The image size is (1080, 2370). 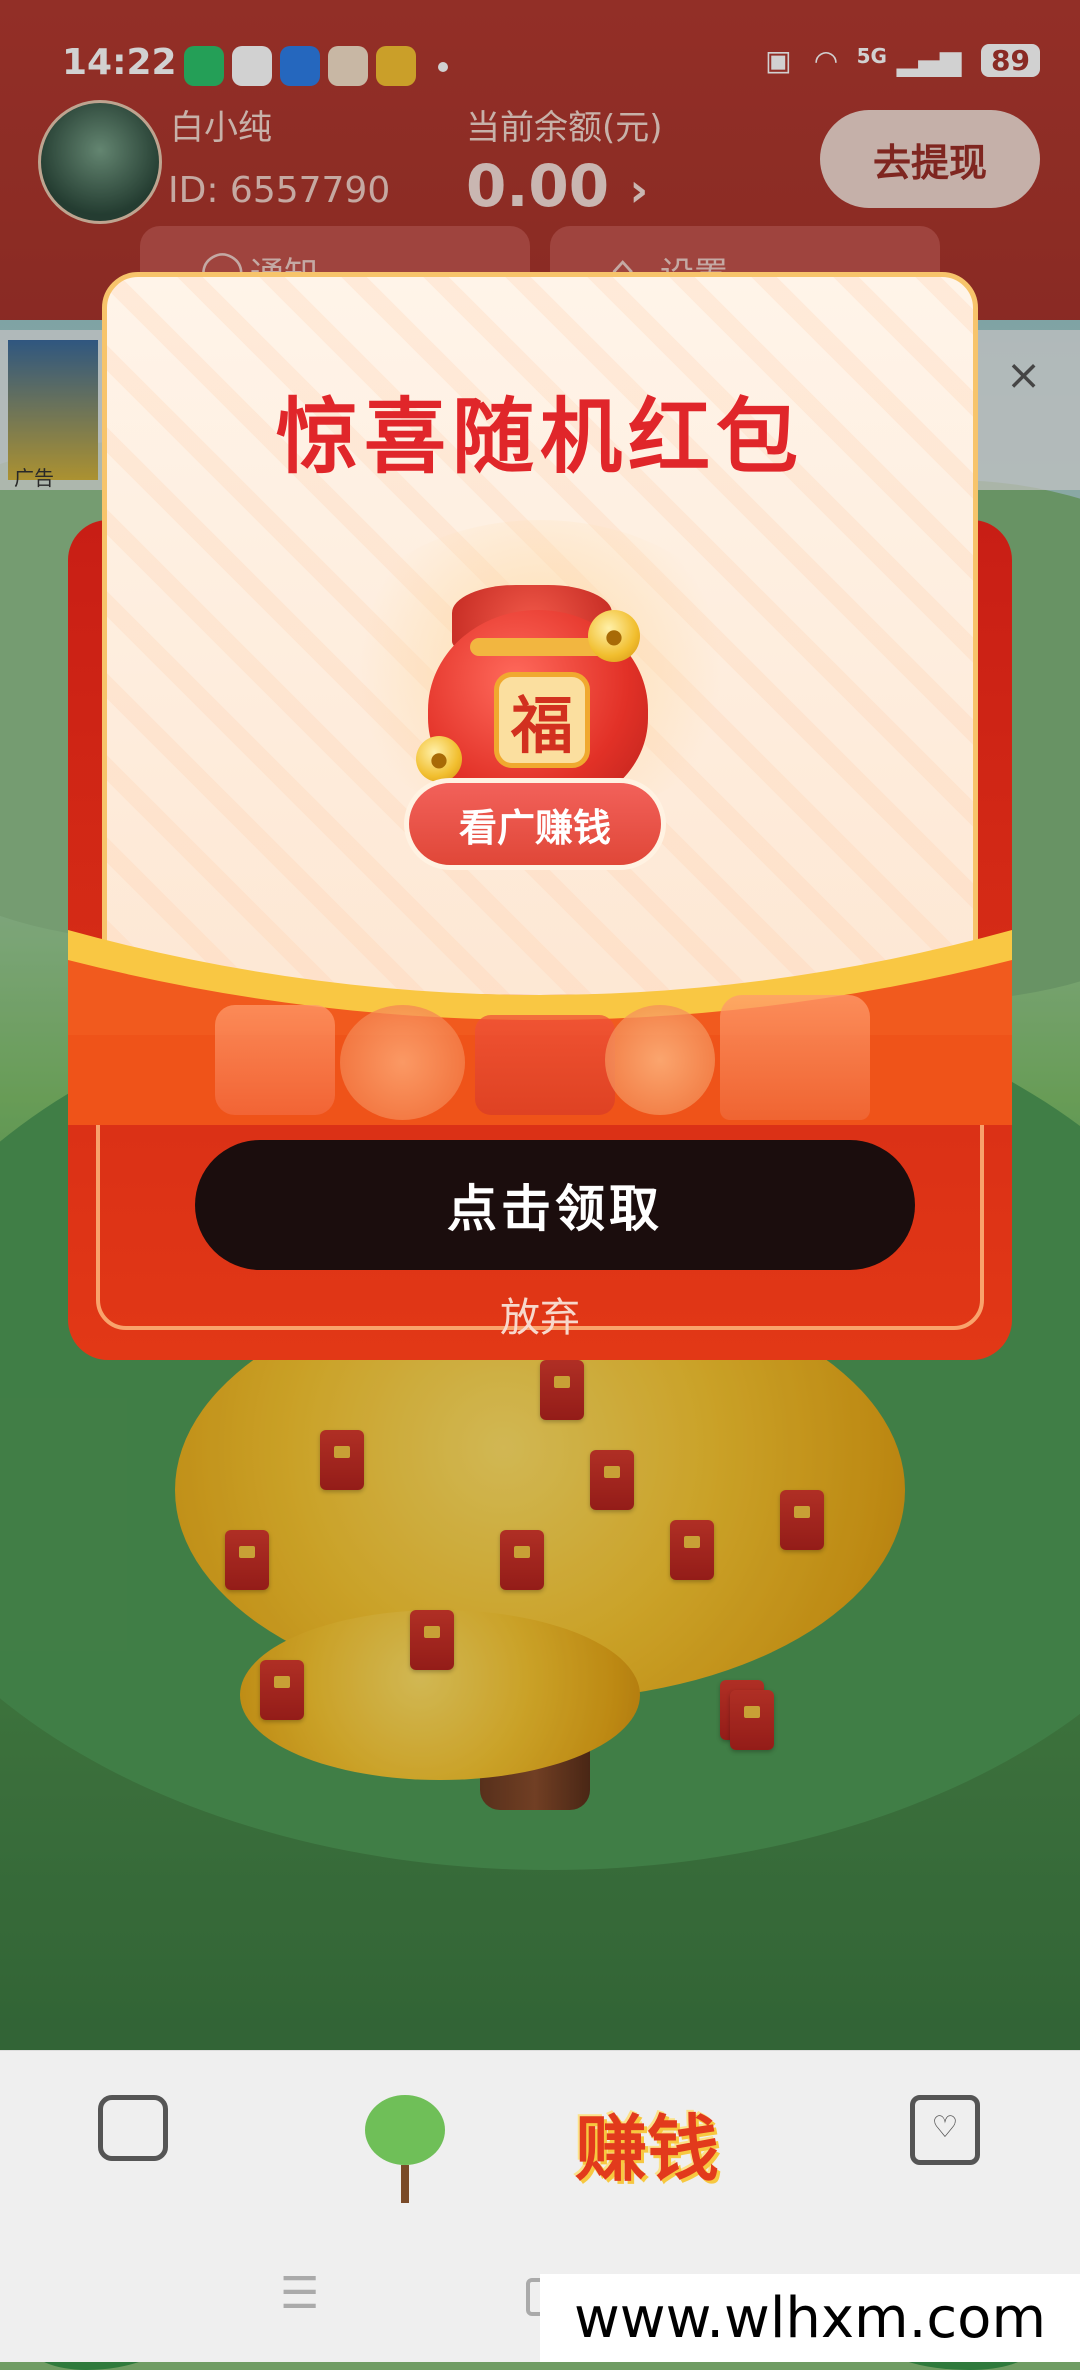 What do you see at coordinates (795, 1057) in the screenshot?
I see `treasure-chest-icon` at bounding box center [795, 1057].